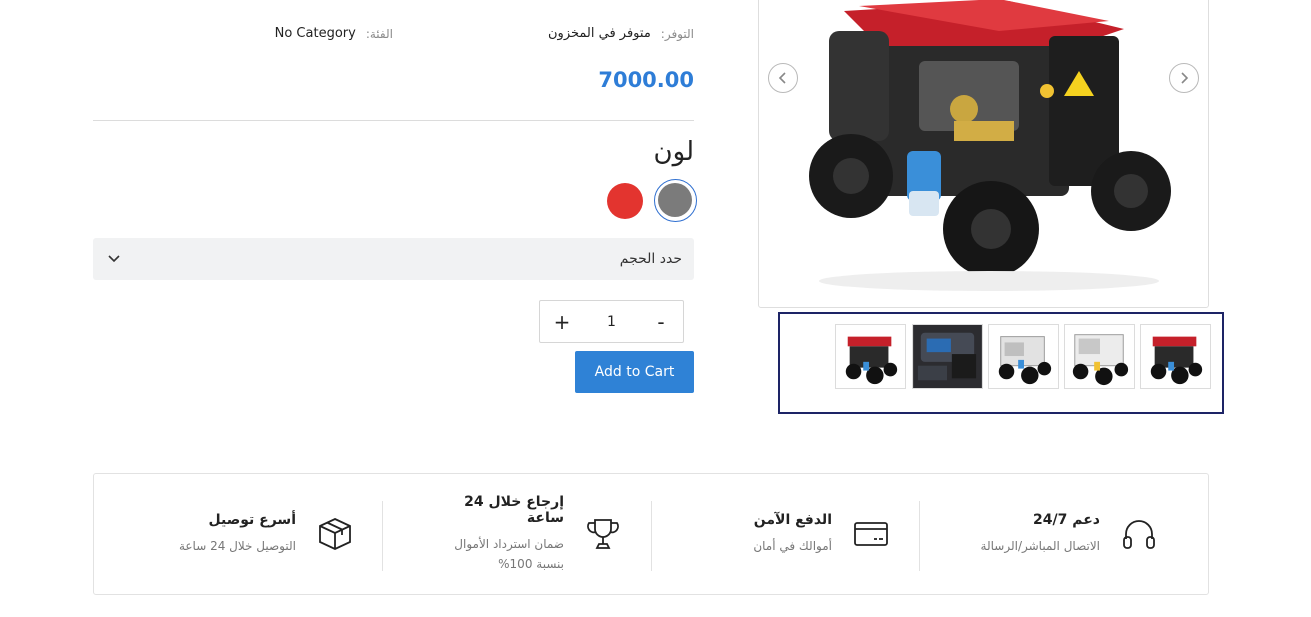 The image size is (1311, 617). What do you see at coordinates (650, 259) in the screenshot?
I see `size-select-placeholder: حدد الحجم` at bounding box center [650, 259].